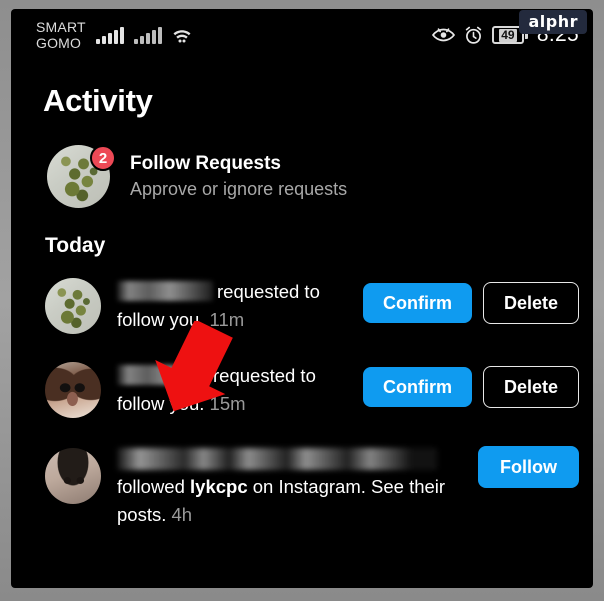 This screenshot has height=601, width=604. Describe the element at coordinates (147, 35) in the screenshot. I see `cellular-signal-secondary-icon` at that location.